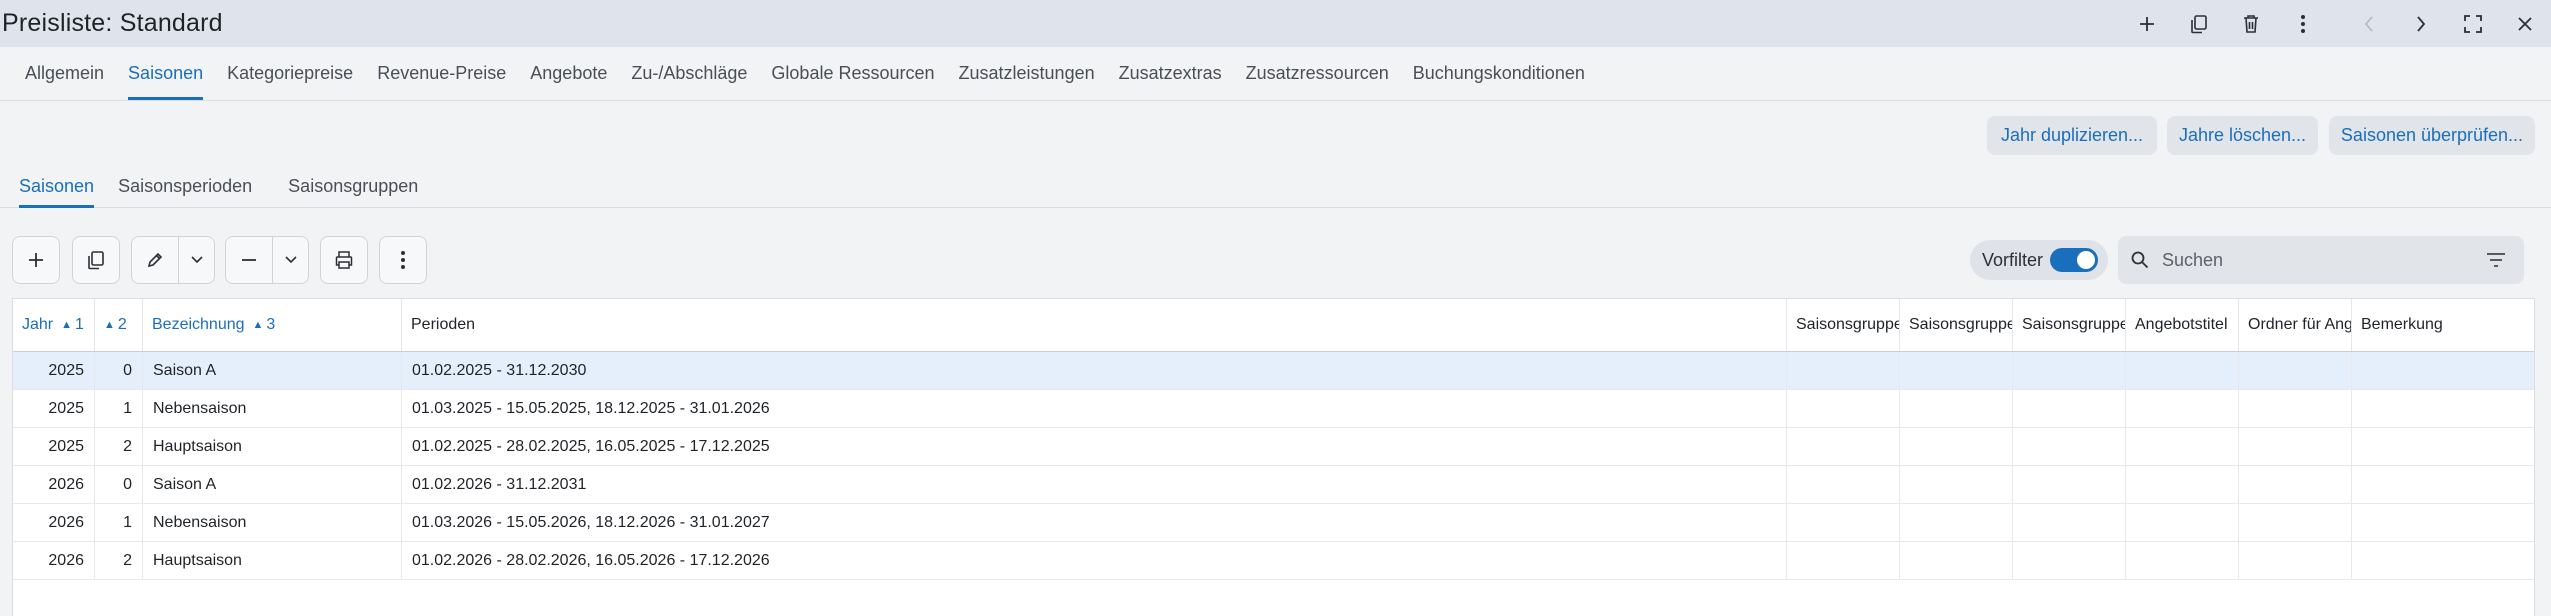 The width and height of the screenshot is (2551, 616). Describe the element at coordinates (165, 73) in the screenshot. I see `tab-saisonen: Saisonen` at that location.